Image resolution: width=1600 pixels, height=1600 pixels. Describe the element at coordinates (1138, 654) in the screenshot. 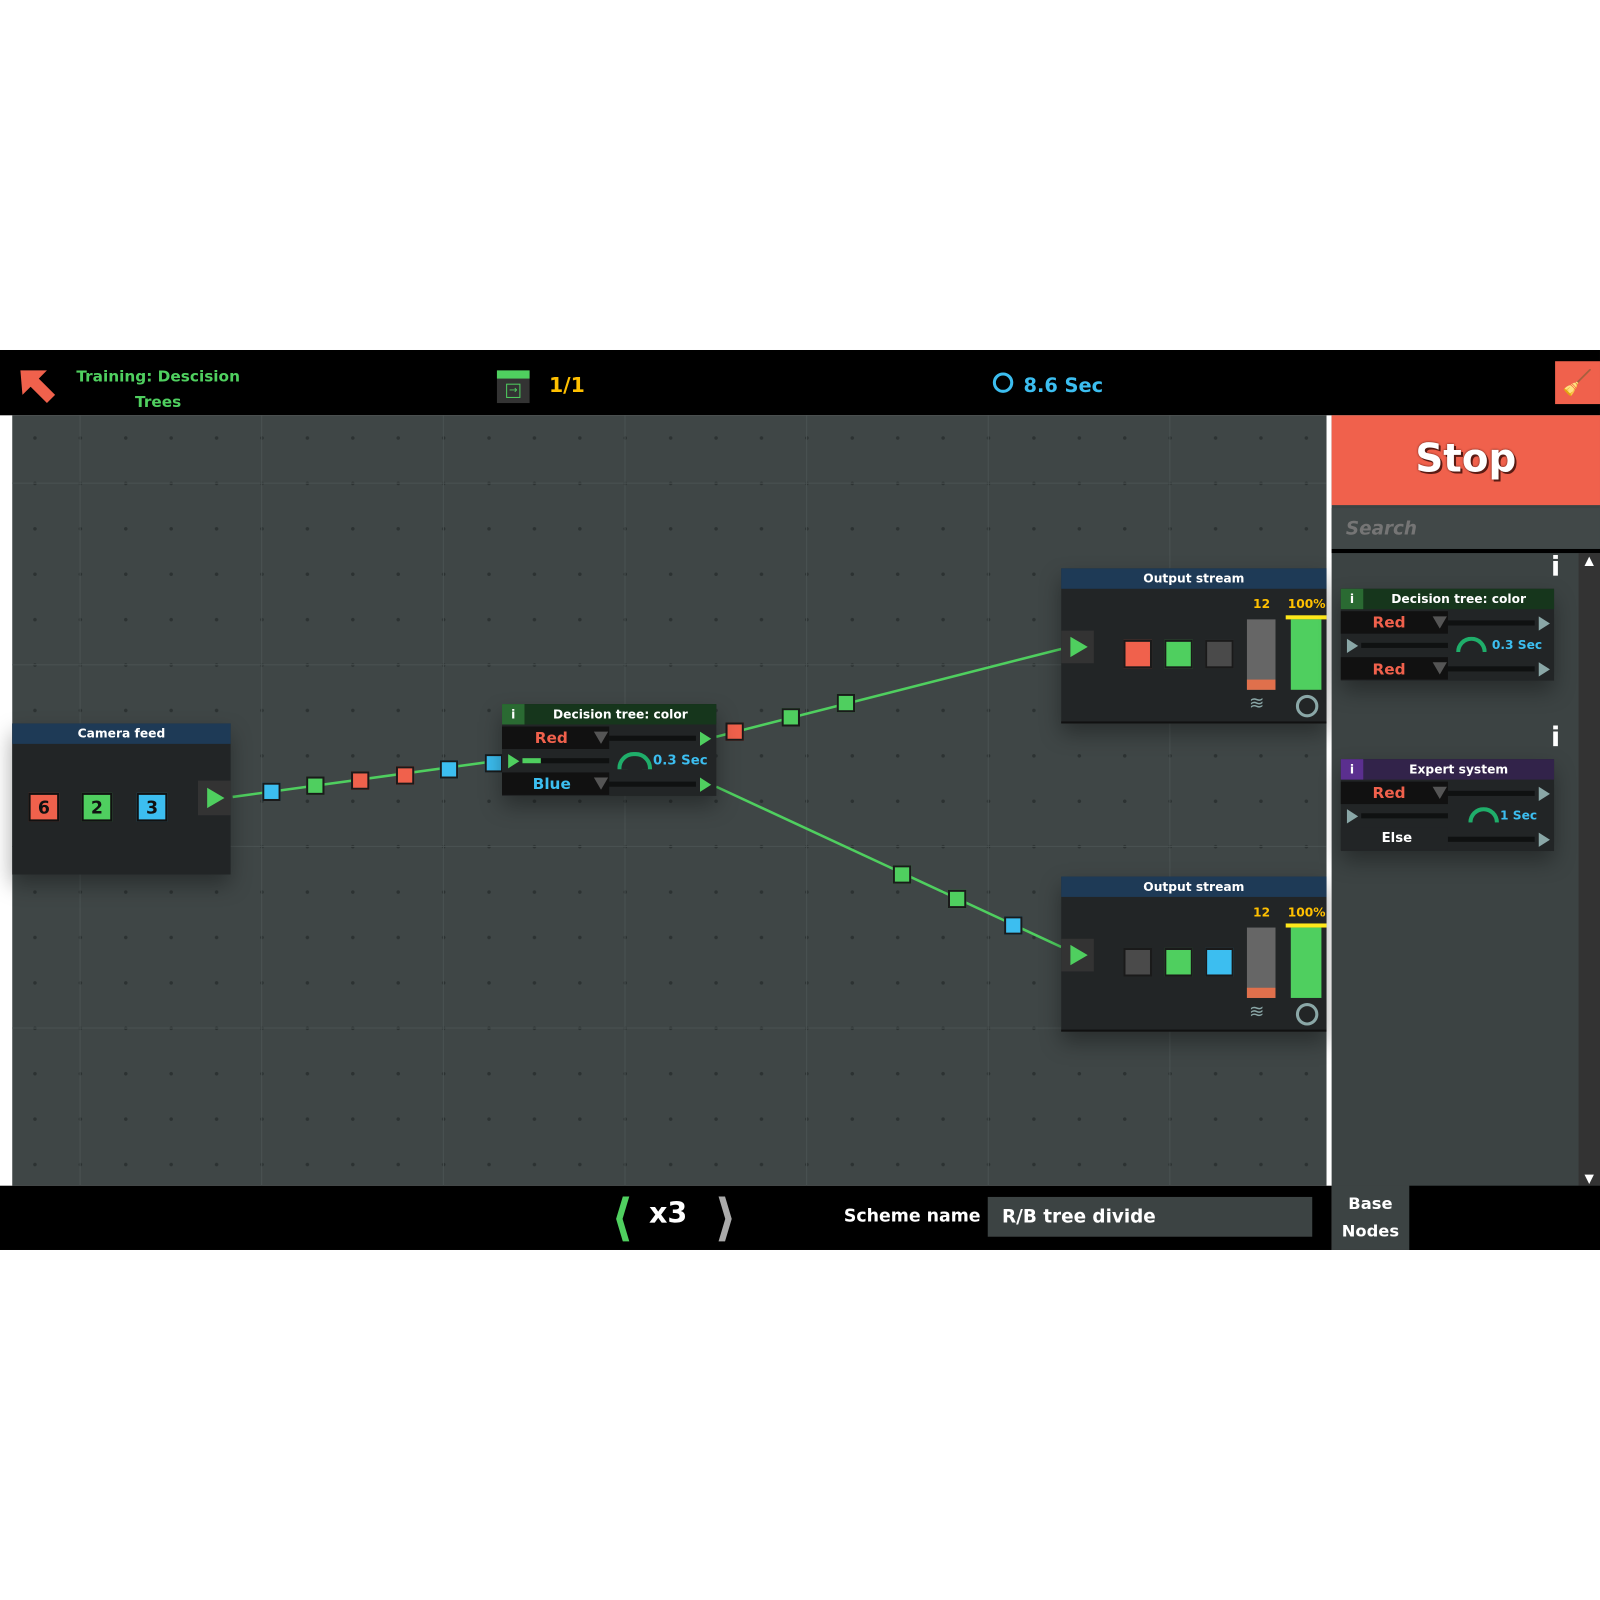

I see `expected-slot-red` at that location.